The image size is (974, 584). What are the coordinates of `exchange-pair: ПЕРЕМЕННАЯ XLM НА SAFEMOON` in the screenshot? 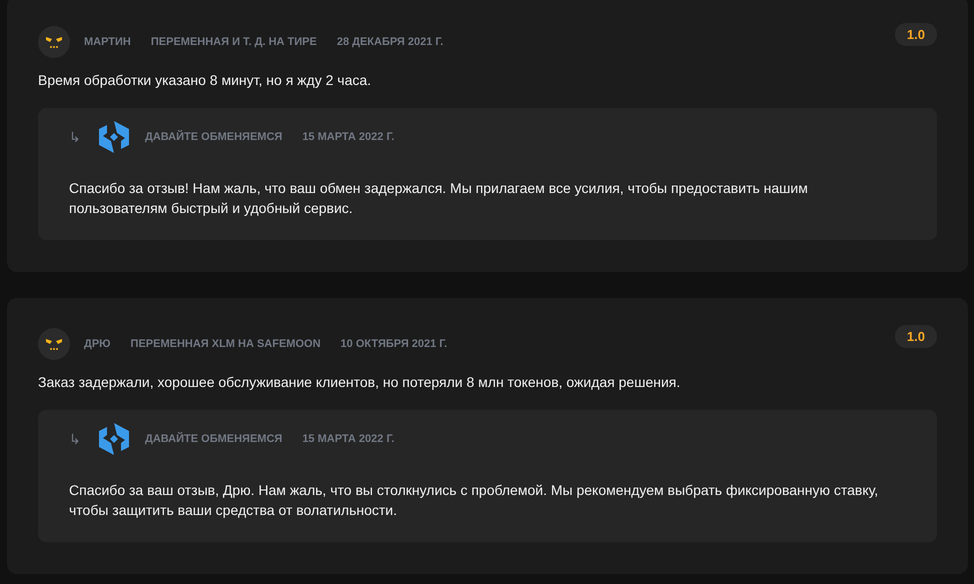 It's located at (225, 344).